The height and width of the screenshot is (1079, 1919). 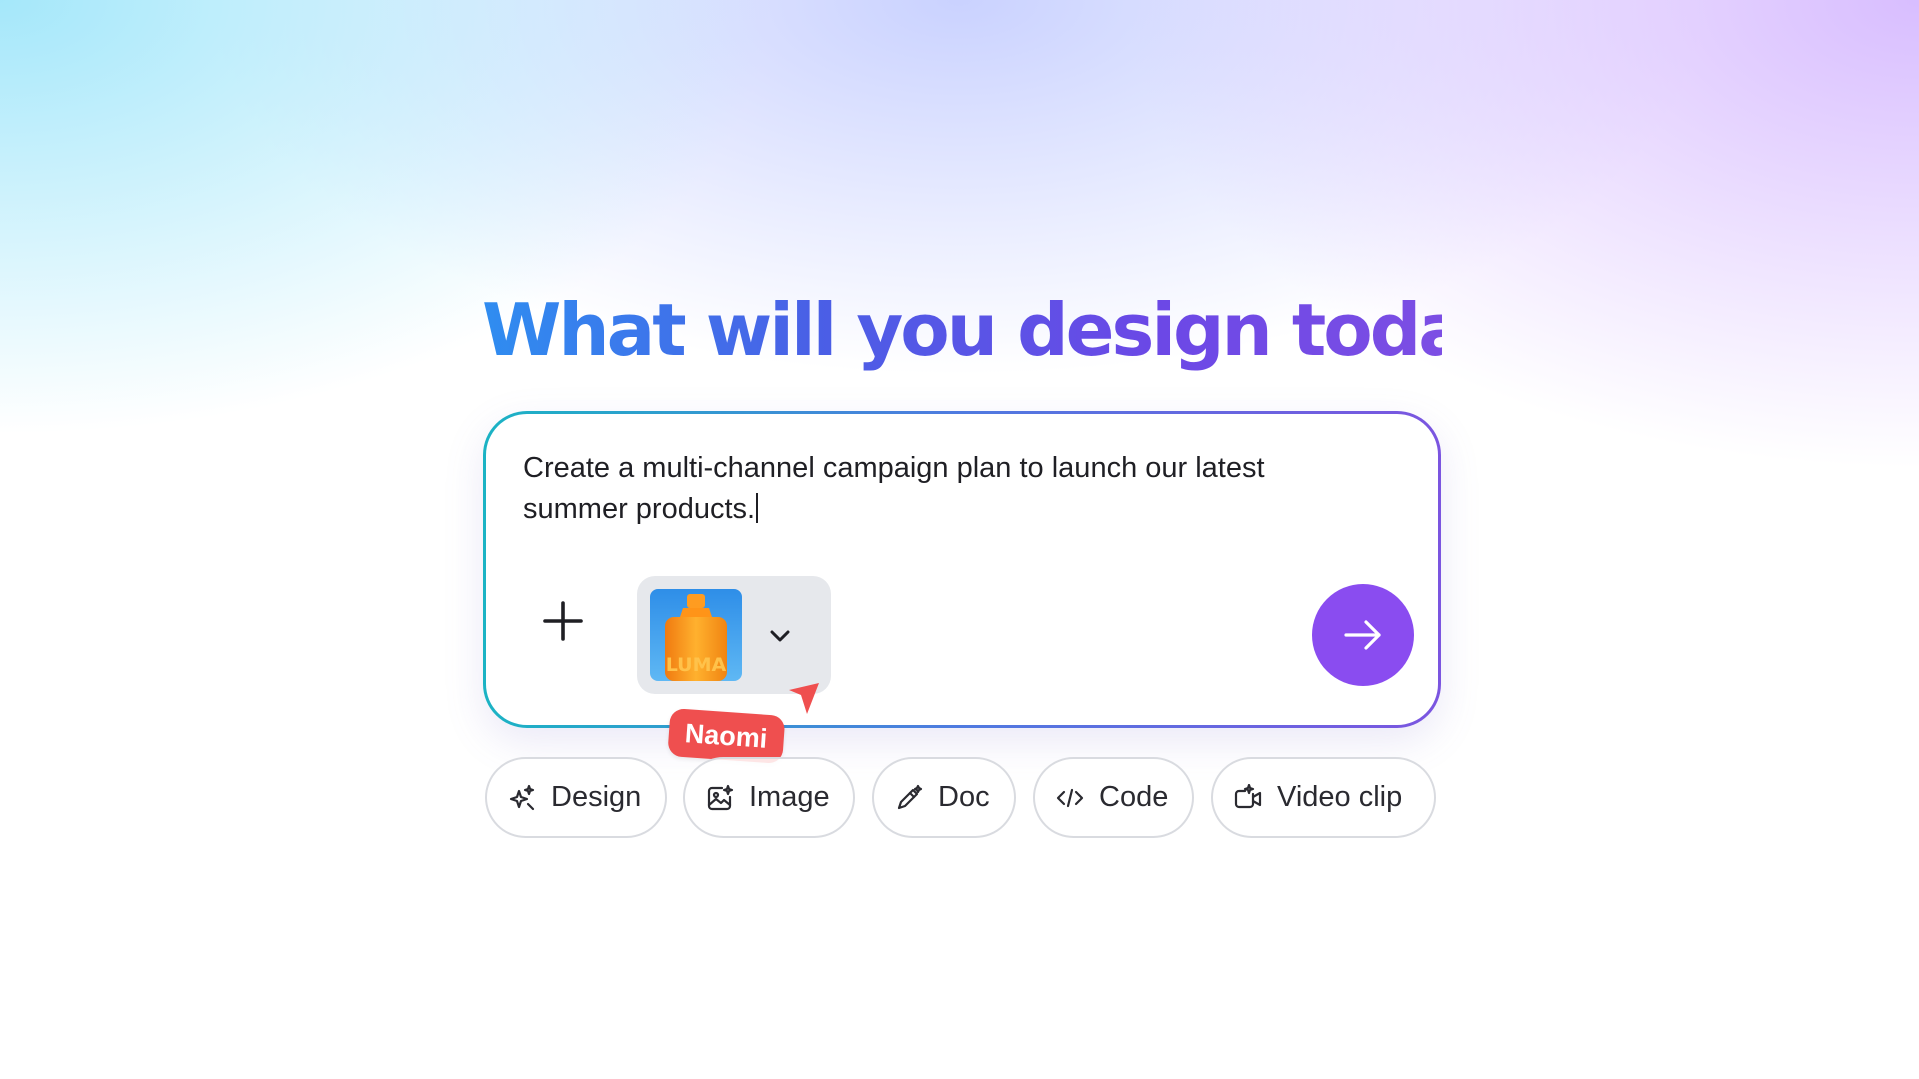 I want to click on text-caret, so click(x=757, y=508).